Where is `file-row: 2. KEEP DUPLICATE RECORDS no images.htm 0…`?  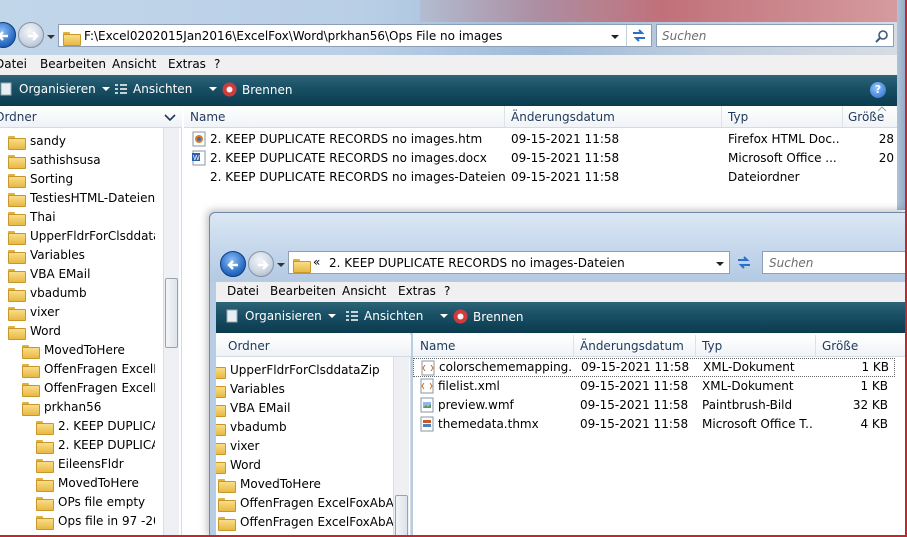
file-row: 2. KEEP DUPLICATE RECORDS no images.htm 0… is located at coordinates (540, 139).